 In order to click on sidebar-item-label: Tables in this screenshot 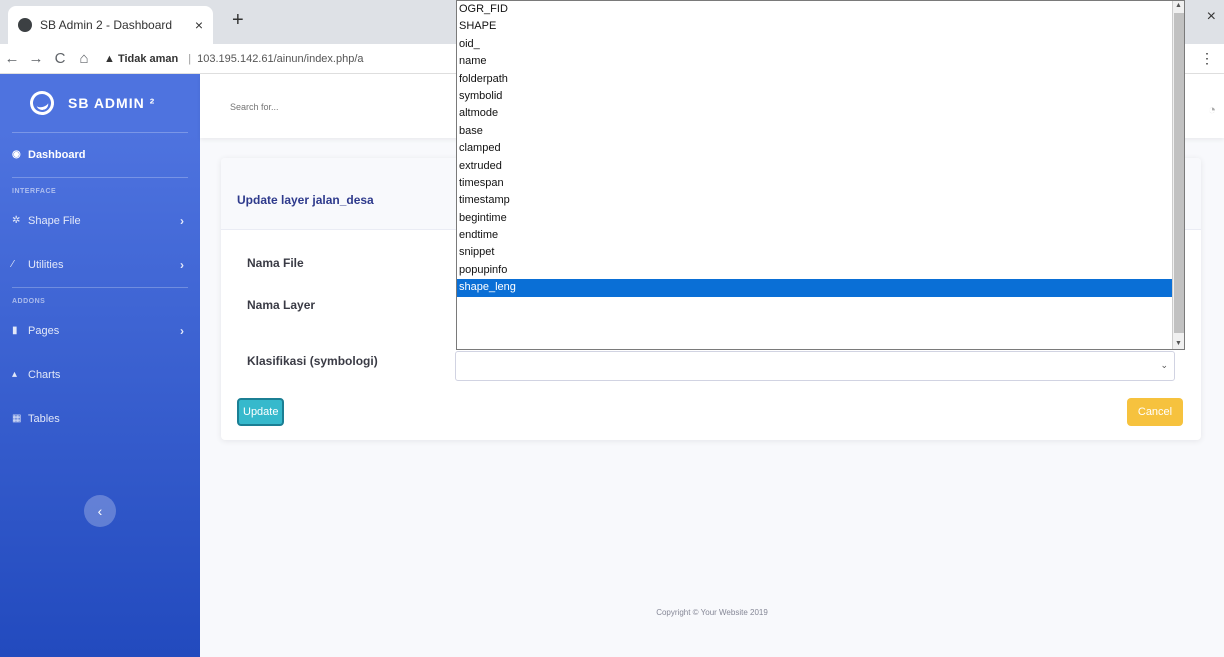, I will do `click(44, 419)`.